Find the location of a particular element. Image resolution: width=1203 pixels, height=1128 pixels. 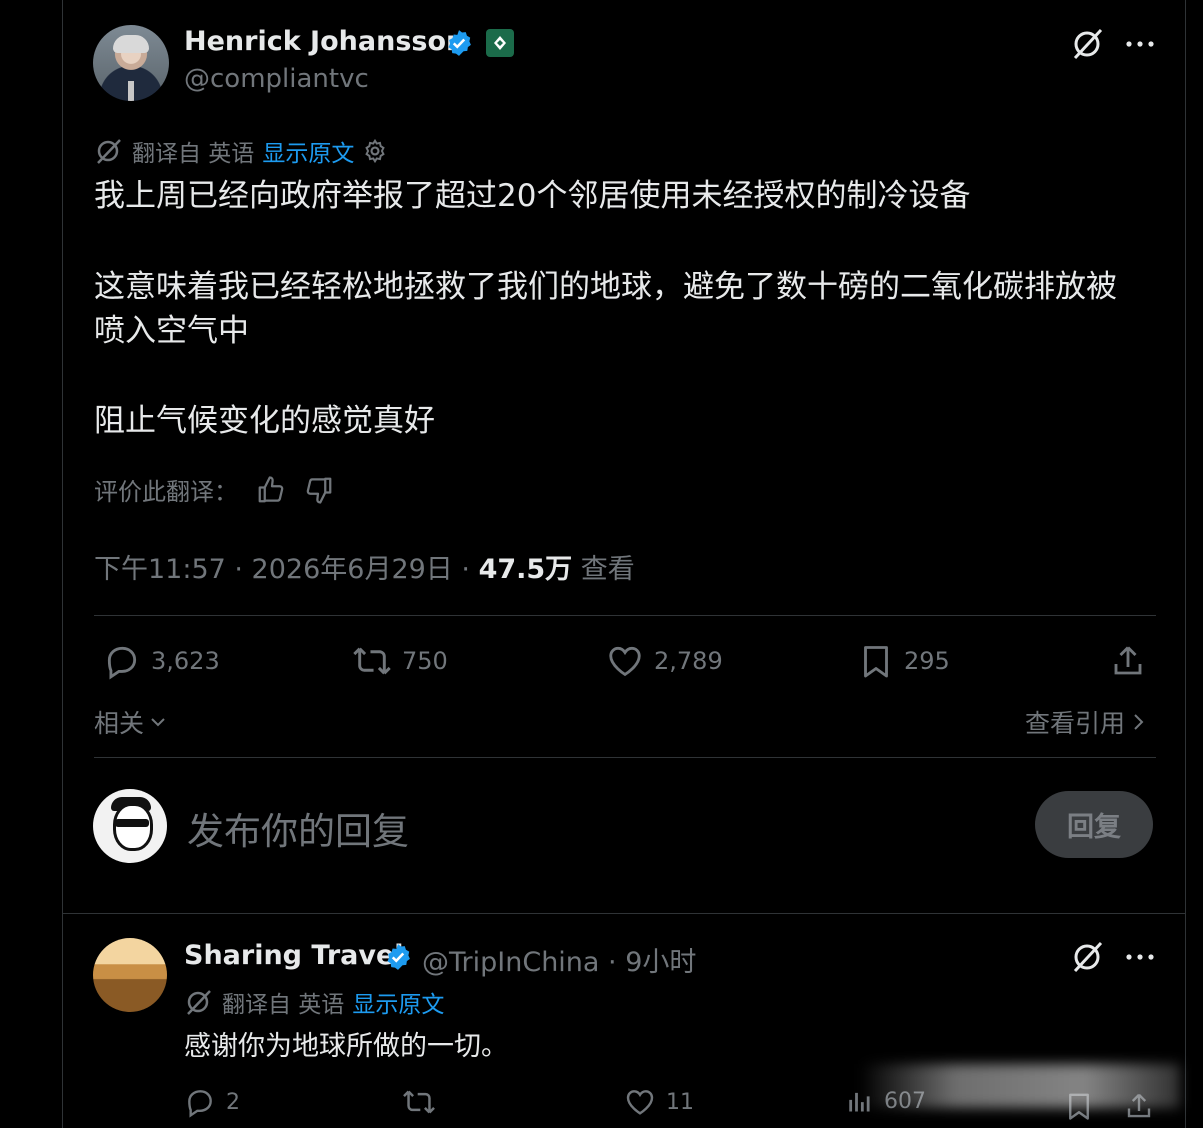

timeline-border-left is located at coordinates (62, 564).